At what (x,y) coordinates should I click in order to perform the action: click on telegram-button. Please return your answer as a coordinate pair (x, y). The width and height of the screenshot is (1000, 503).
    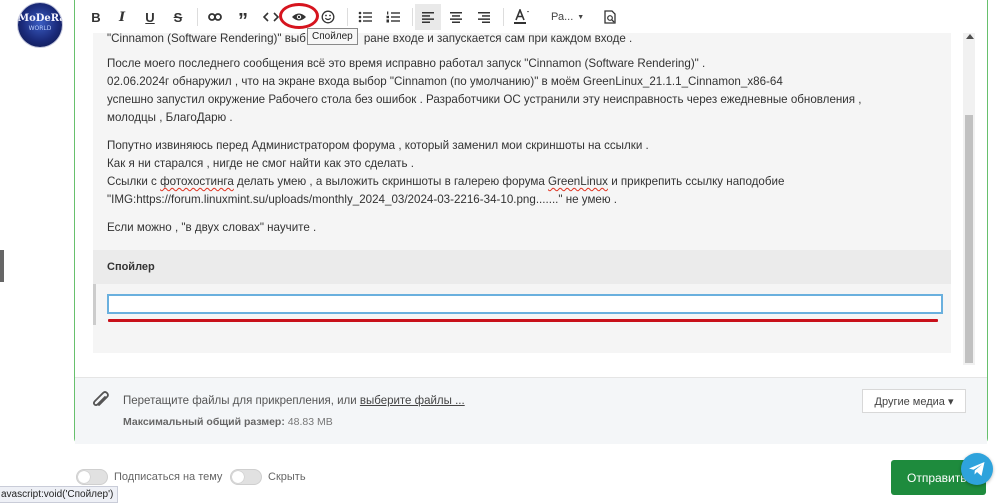
    Looking at the image, I should click on (977, 469).